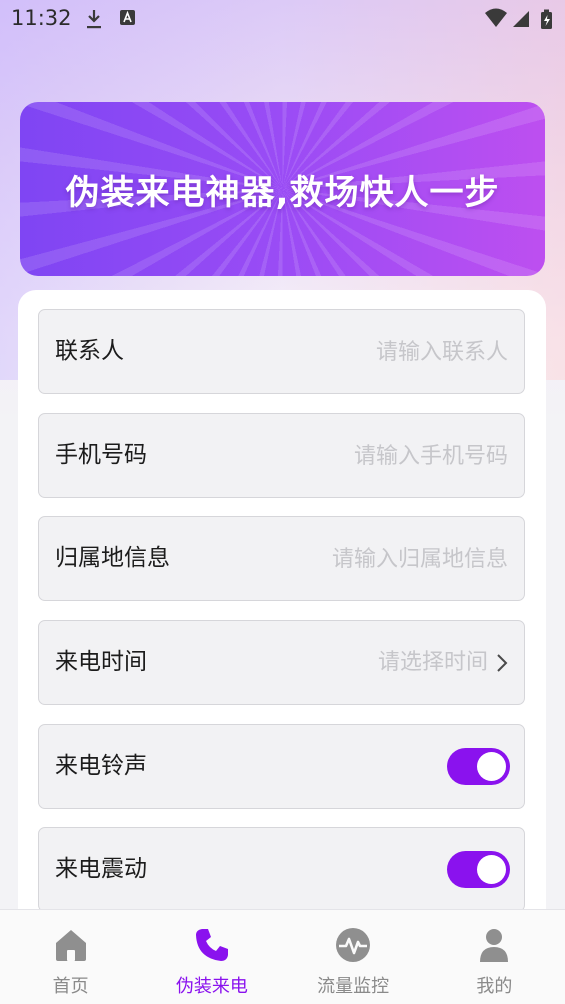 The width and height of the screenshot is (565, 1004). What do you see at coordinates (70, 986) in the screenshot?
I see `tab-home-label: 首页` at bounding box center [70, 986].